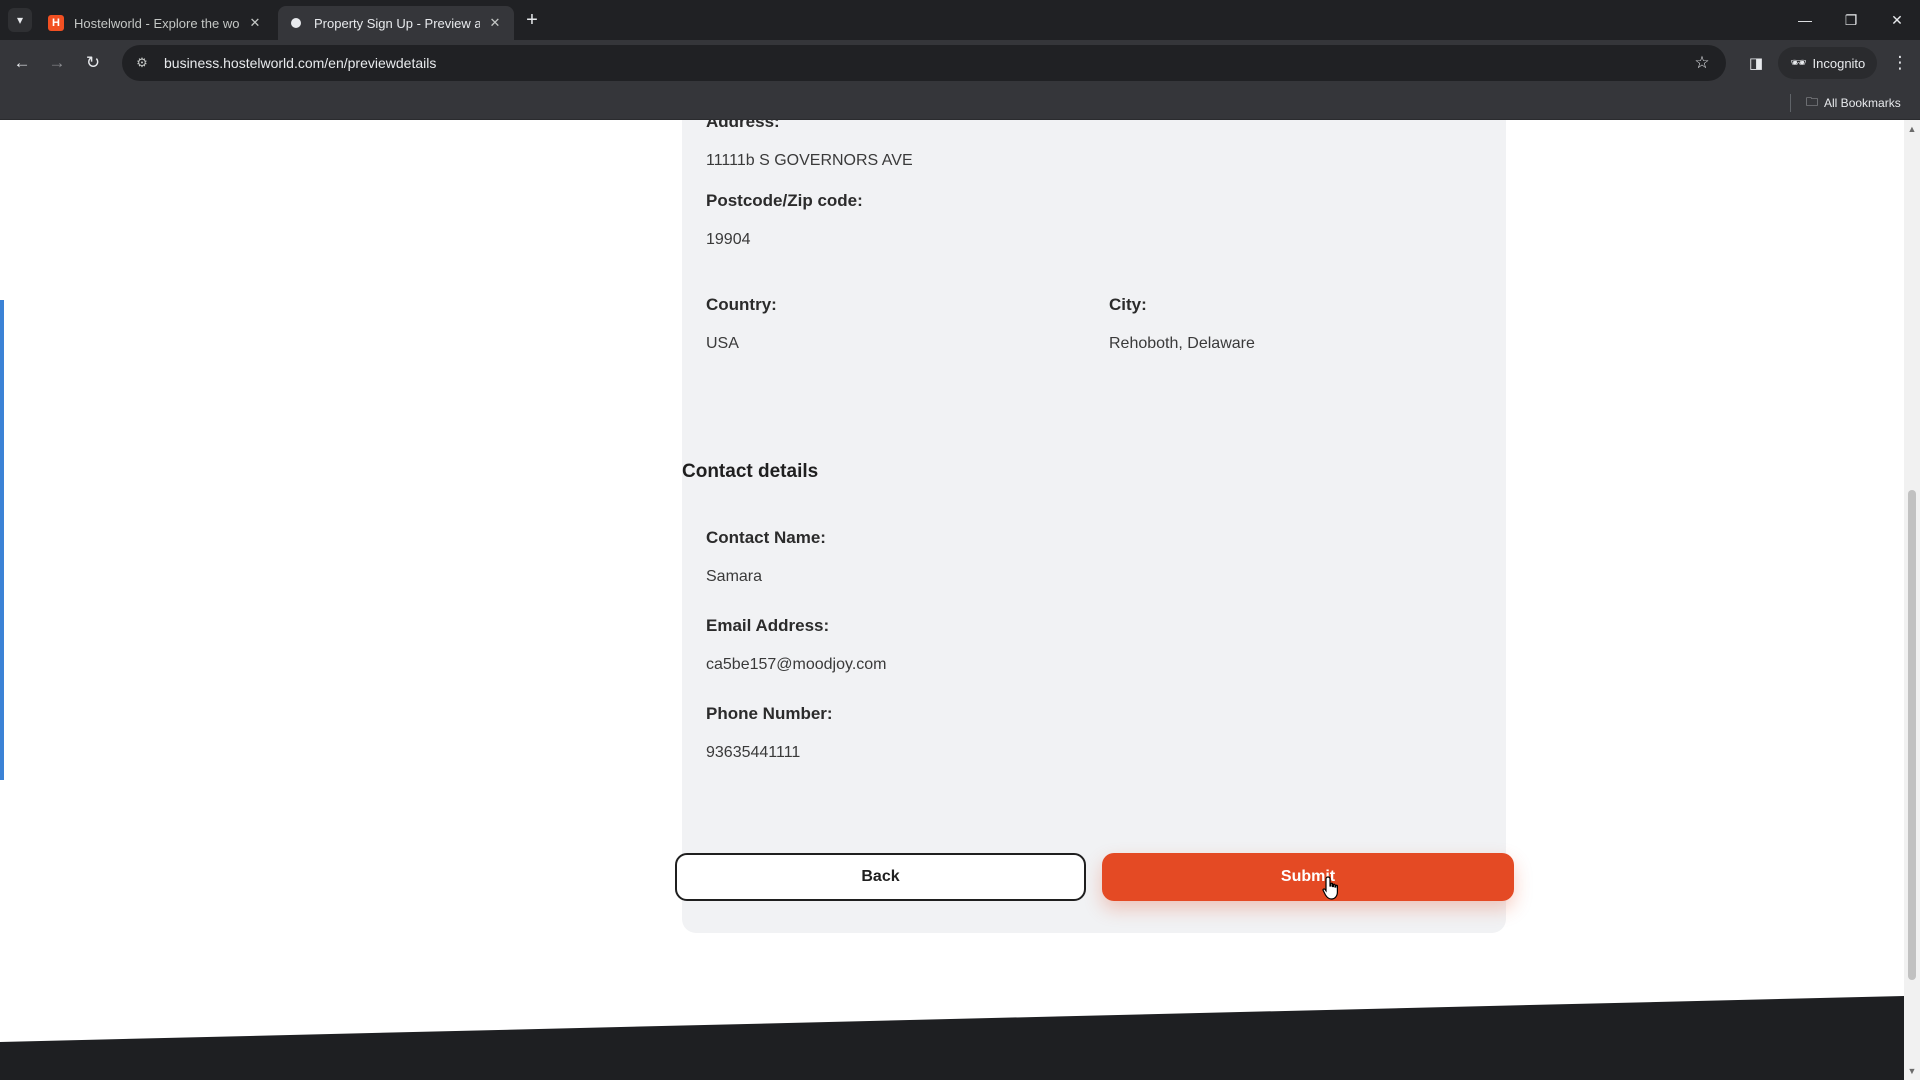 Image resolution: width=1920 pixels, height=1080 pixels. What do you see at coordinates (57, 63) in the screenshot?
I see `forward-arrow-icon: →` at bounding box center [57, 63].